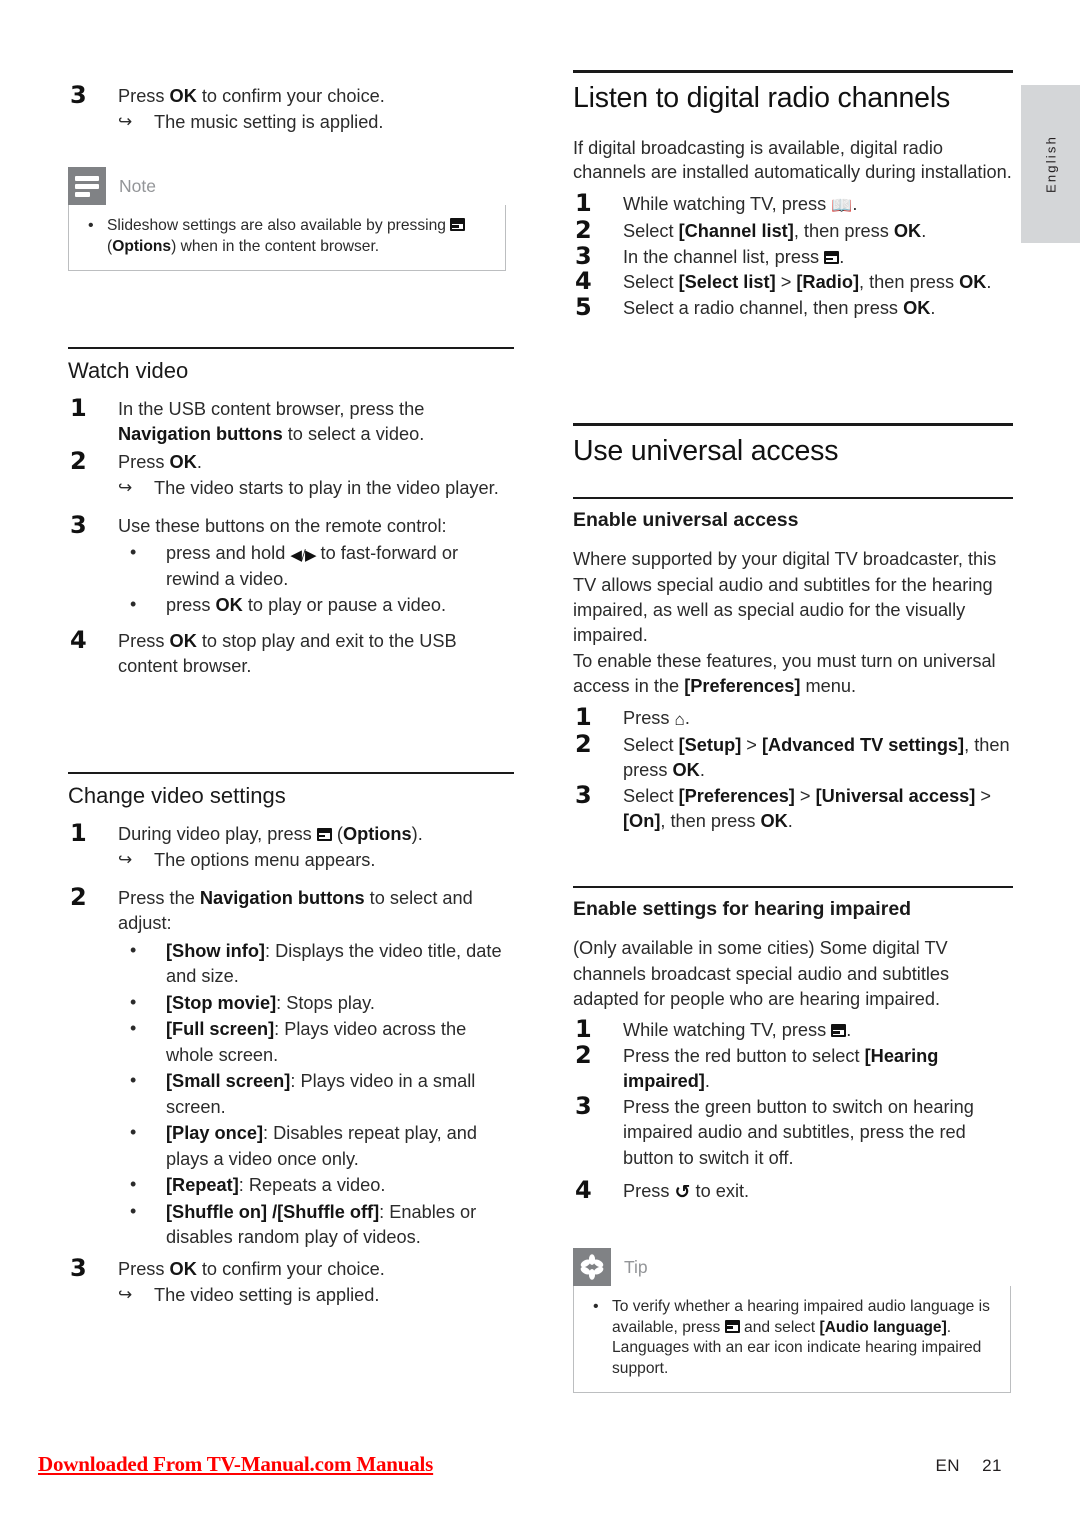 The width and height of the screenshot is (1080, 1527). What do you see at coordinates (679, 719) in the screenshot?
I see `home-icon: ⌂` at bounding box center [679, 719].